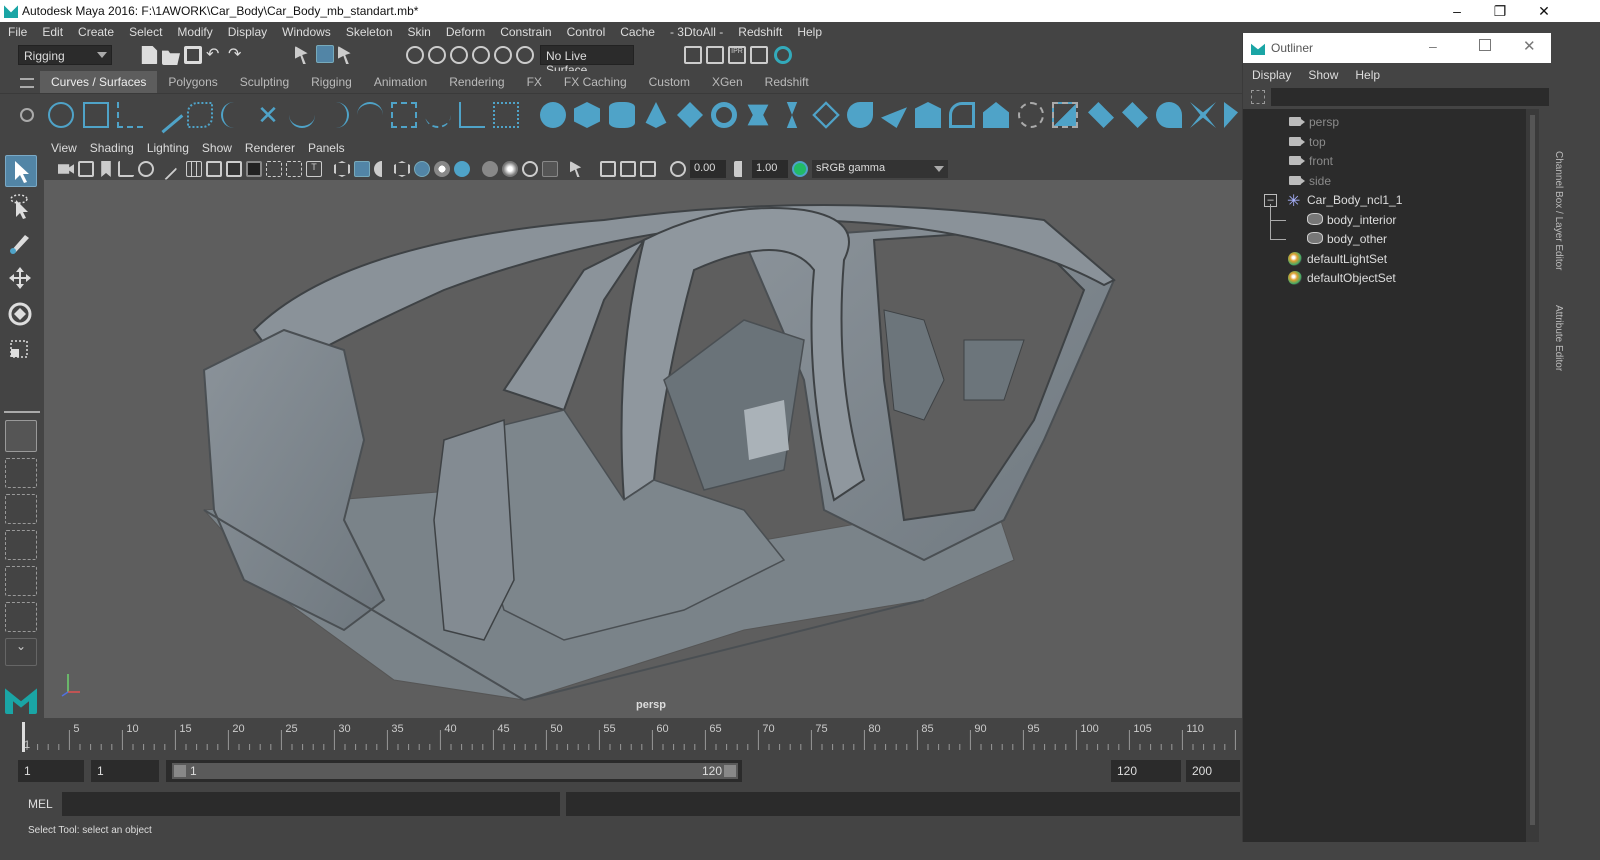 Image resolution: width=1600 pixels, height=860 pixels. I want to click on end-frame-field: 200, so click(1213, 771).